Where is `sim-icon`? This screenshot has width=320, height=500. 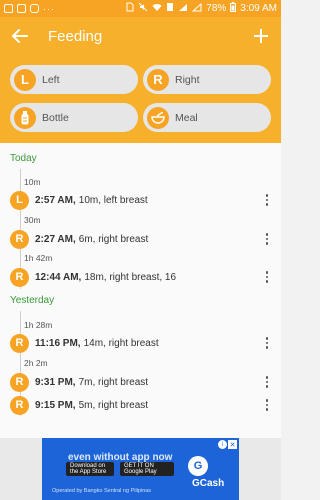 sim-icon is located at coordinates (130, 8).